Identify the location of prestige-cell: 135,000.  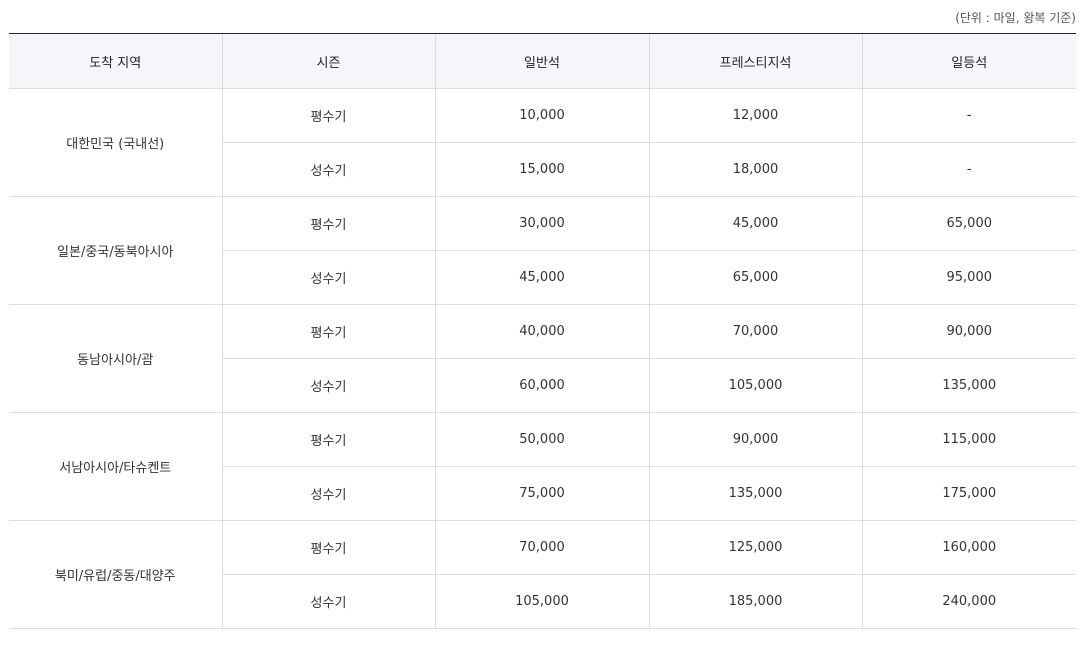
(755, 493).